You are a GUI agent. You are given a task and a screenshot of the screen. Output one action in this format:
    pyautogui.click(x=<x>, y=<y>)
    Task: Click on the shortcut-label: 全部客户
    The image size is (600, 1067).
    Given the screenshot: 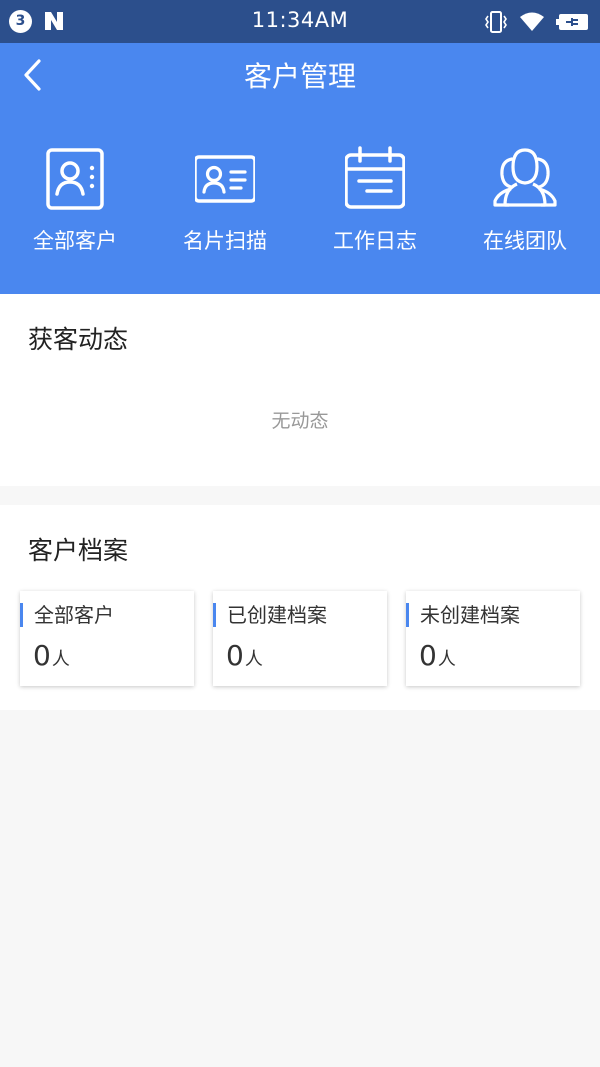 What is the action you would take?
    pyautogui.click(x=75, y=241)
    